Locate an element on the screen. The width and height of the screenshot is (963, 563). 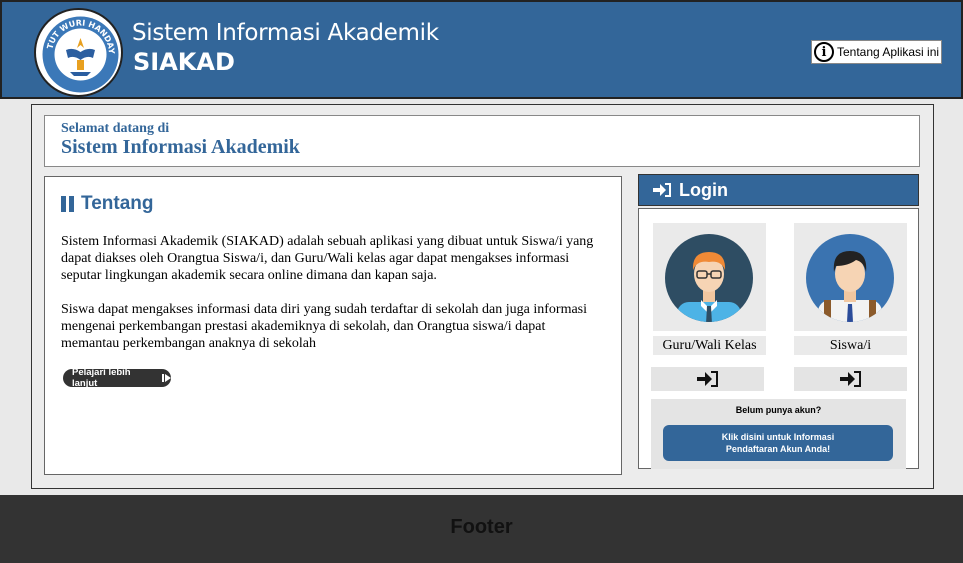
welcome-subtitle: Selamat datang di is located at coordinates (115, 128).